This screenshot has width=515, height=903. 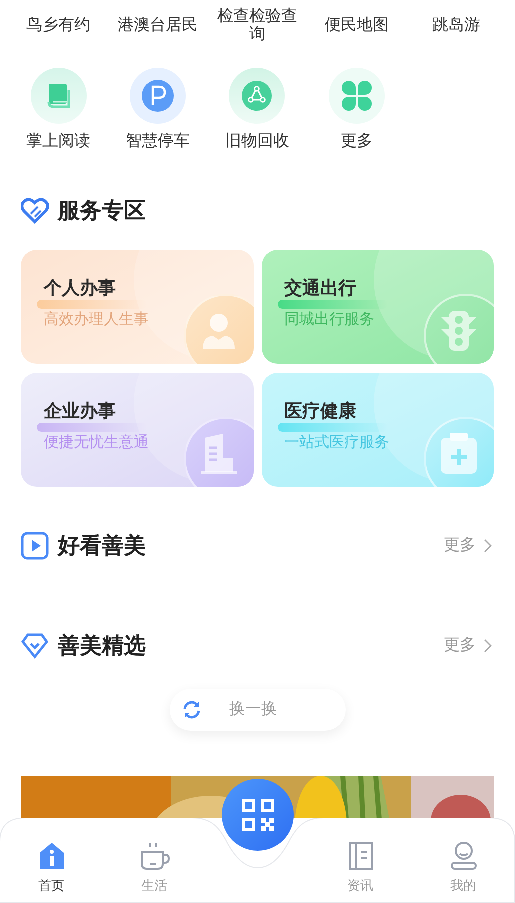 What do you see at coordinates (58, 26) in the screenshot?
I see `quick-link: 鸟乡有约` at bounding box center [58, 26].